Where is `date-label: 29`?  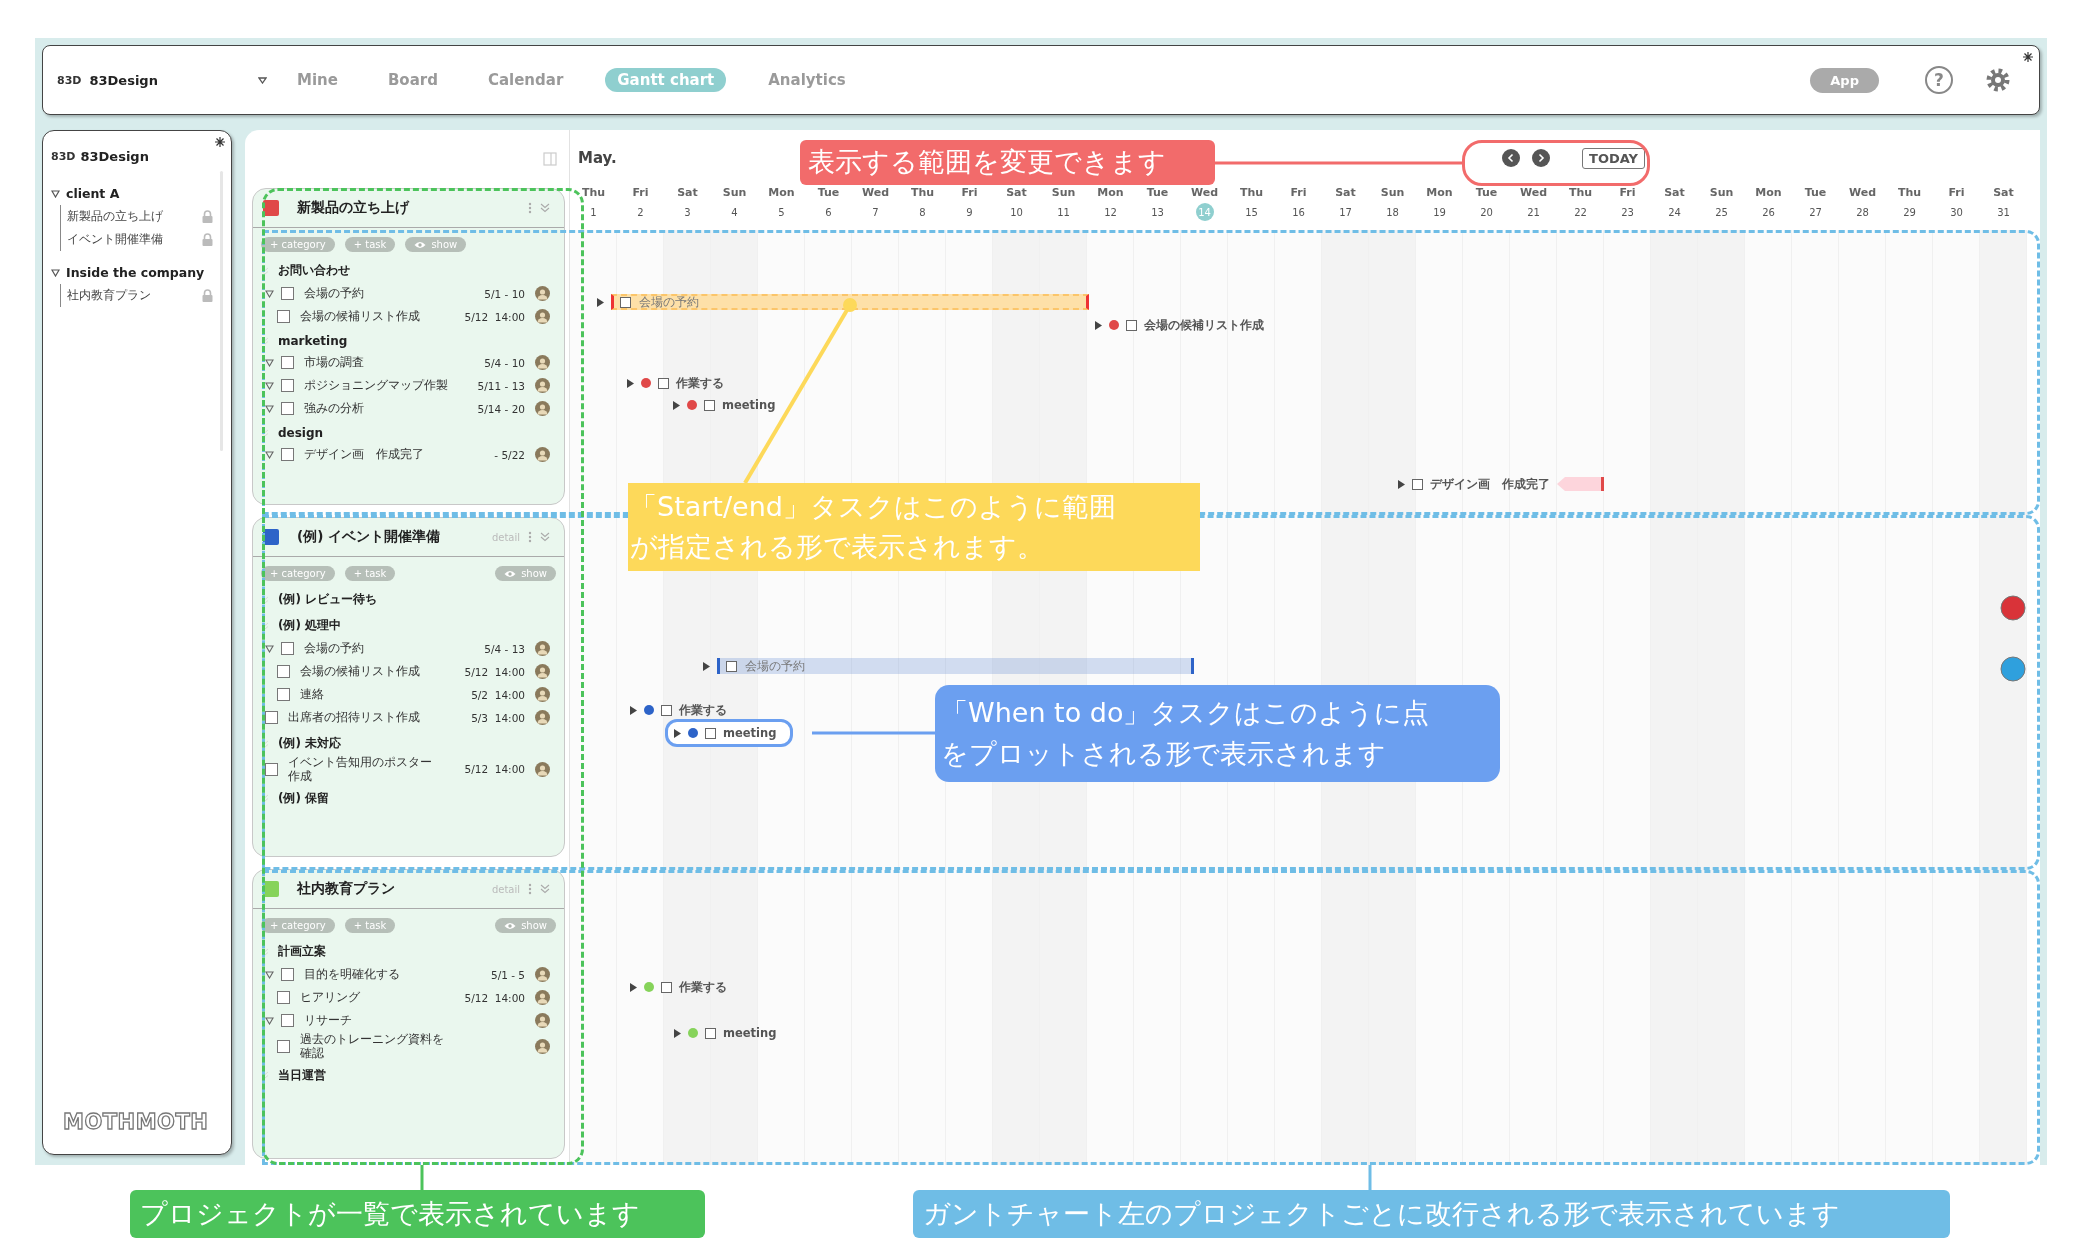
date-label: 29 is located at coordinates (1909, 212).